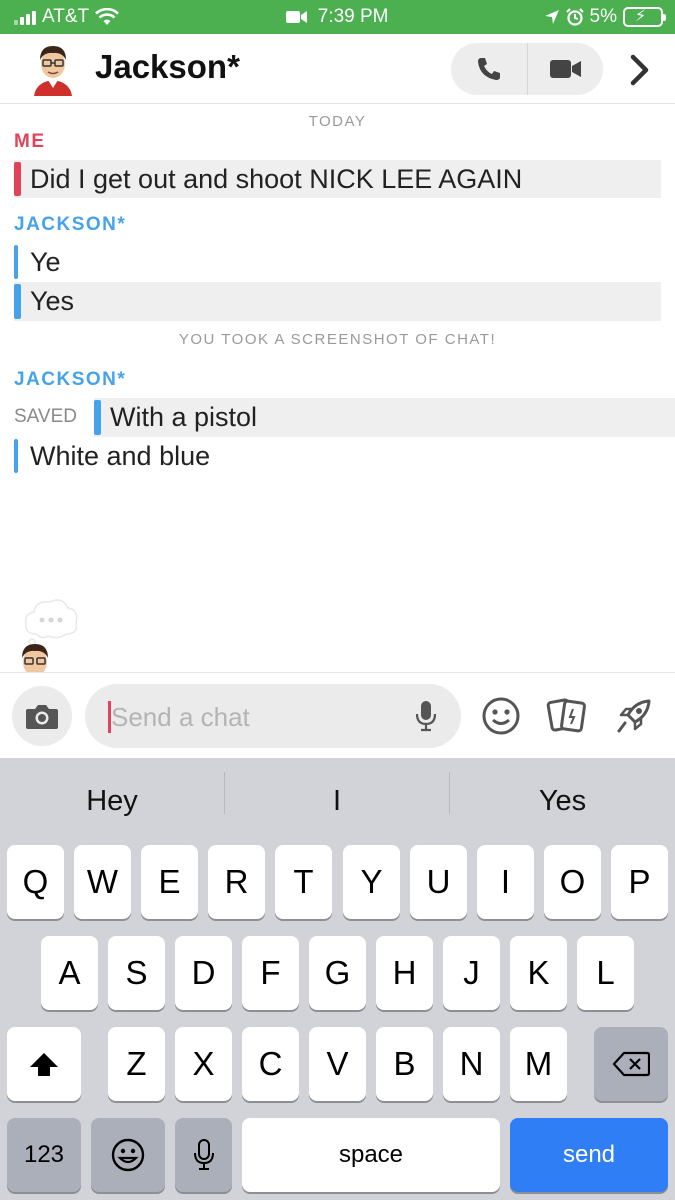 The height and width of the screenshot is (1200, 675). I want to click on chat-message: Did I get out and shoot NICK LEE AGAIN, so click(337, 179).